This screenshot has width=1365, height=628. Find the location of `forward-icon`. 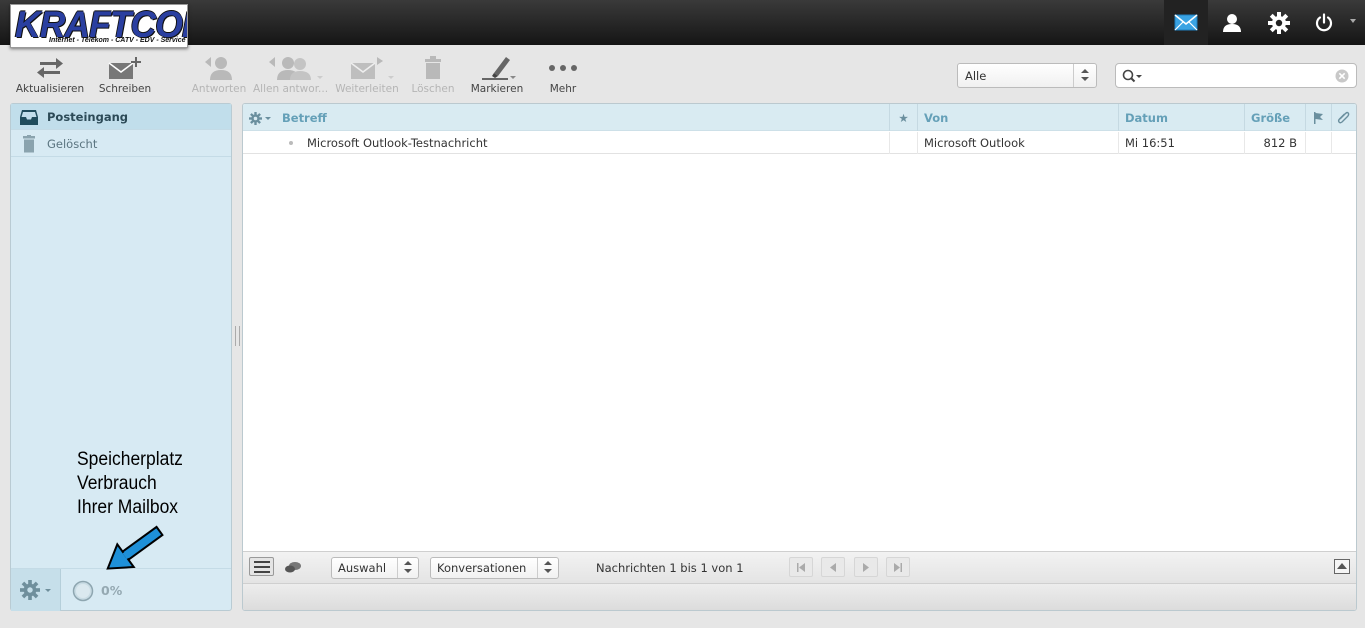

forward-icon is located at coordinates (366, 68).